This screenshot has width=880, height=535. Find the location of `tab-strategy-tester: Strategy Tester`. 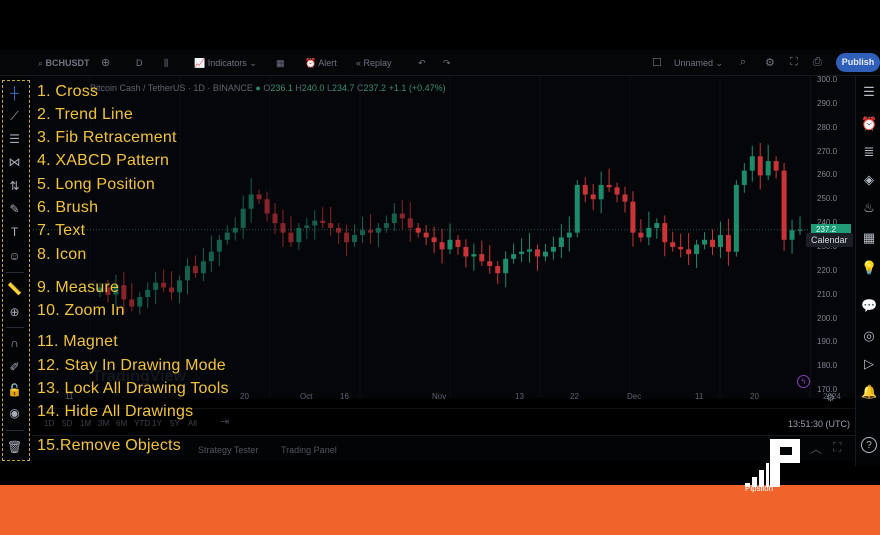

tab-strategy-tester: Strategy Tester is located at coordinates (228, 450).